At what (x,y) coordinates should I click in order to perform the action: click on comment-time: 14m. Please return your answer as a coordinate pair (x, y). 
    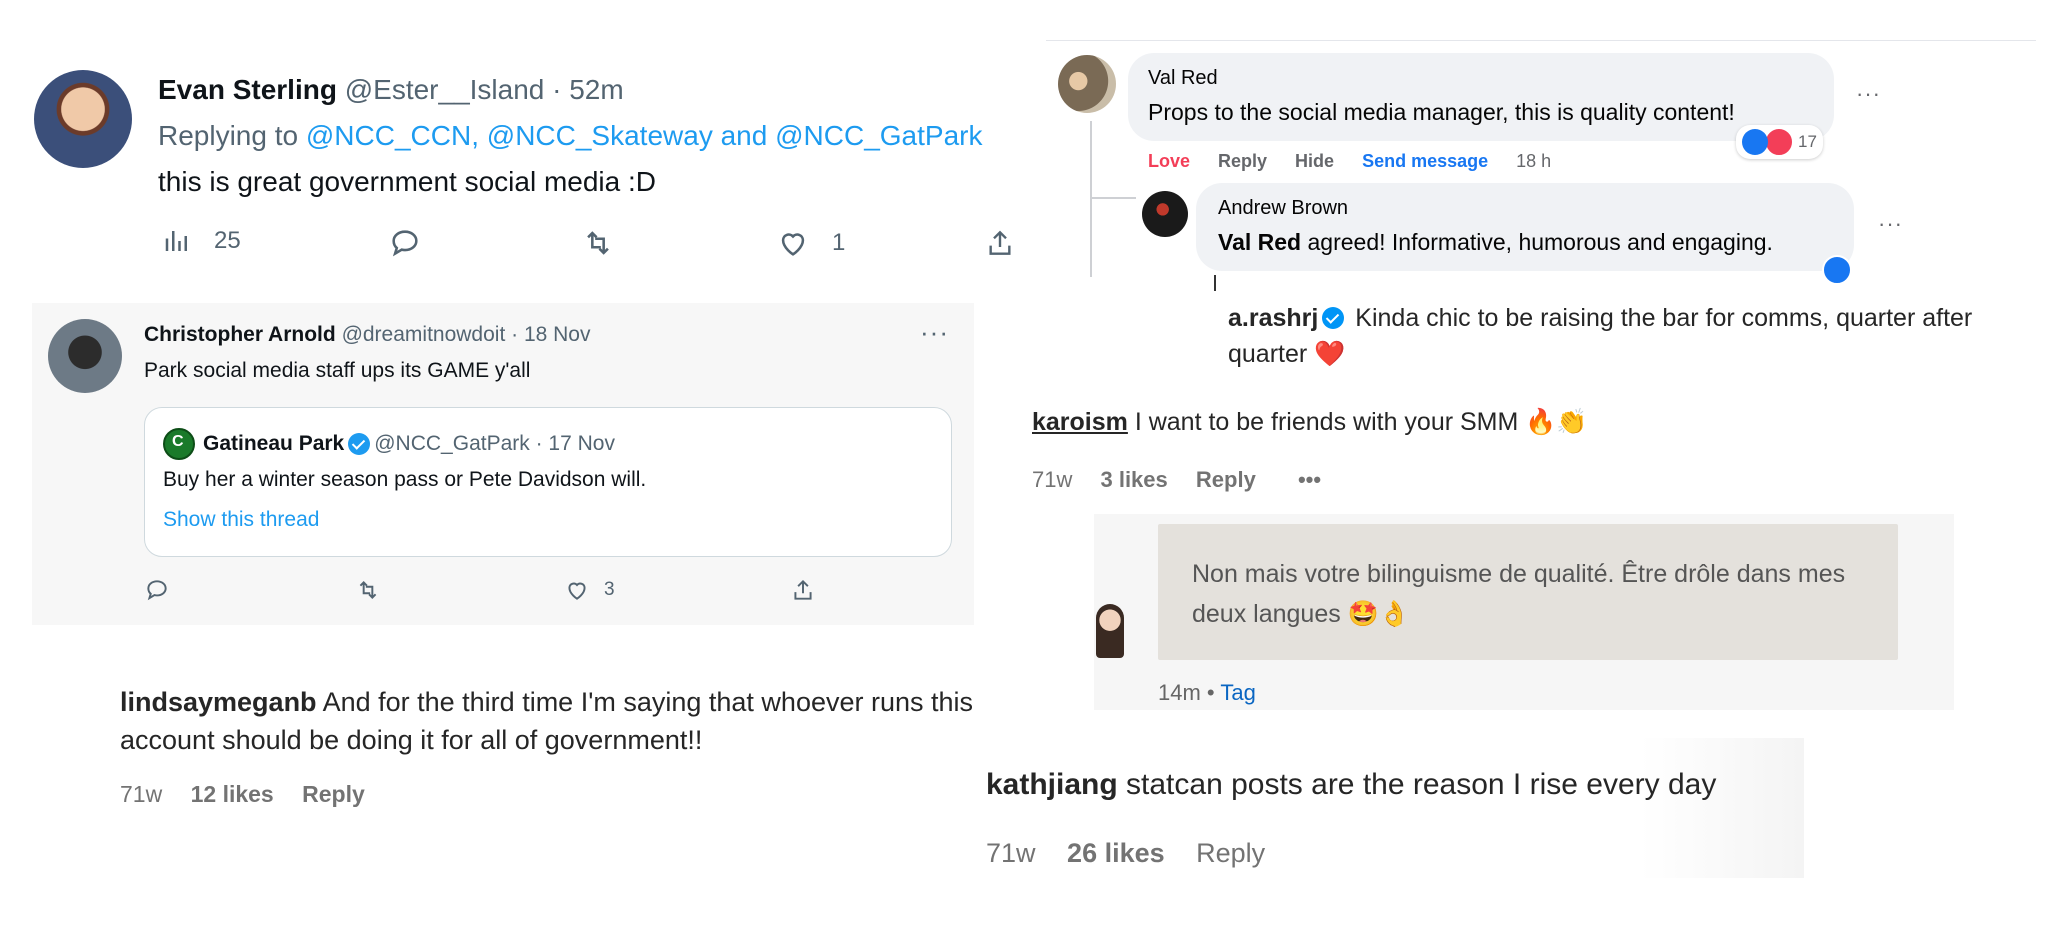
    Looking at the image, I should click on (1179, 692).